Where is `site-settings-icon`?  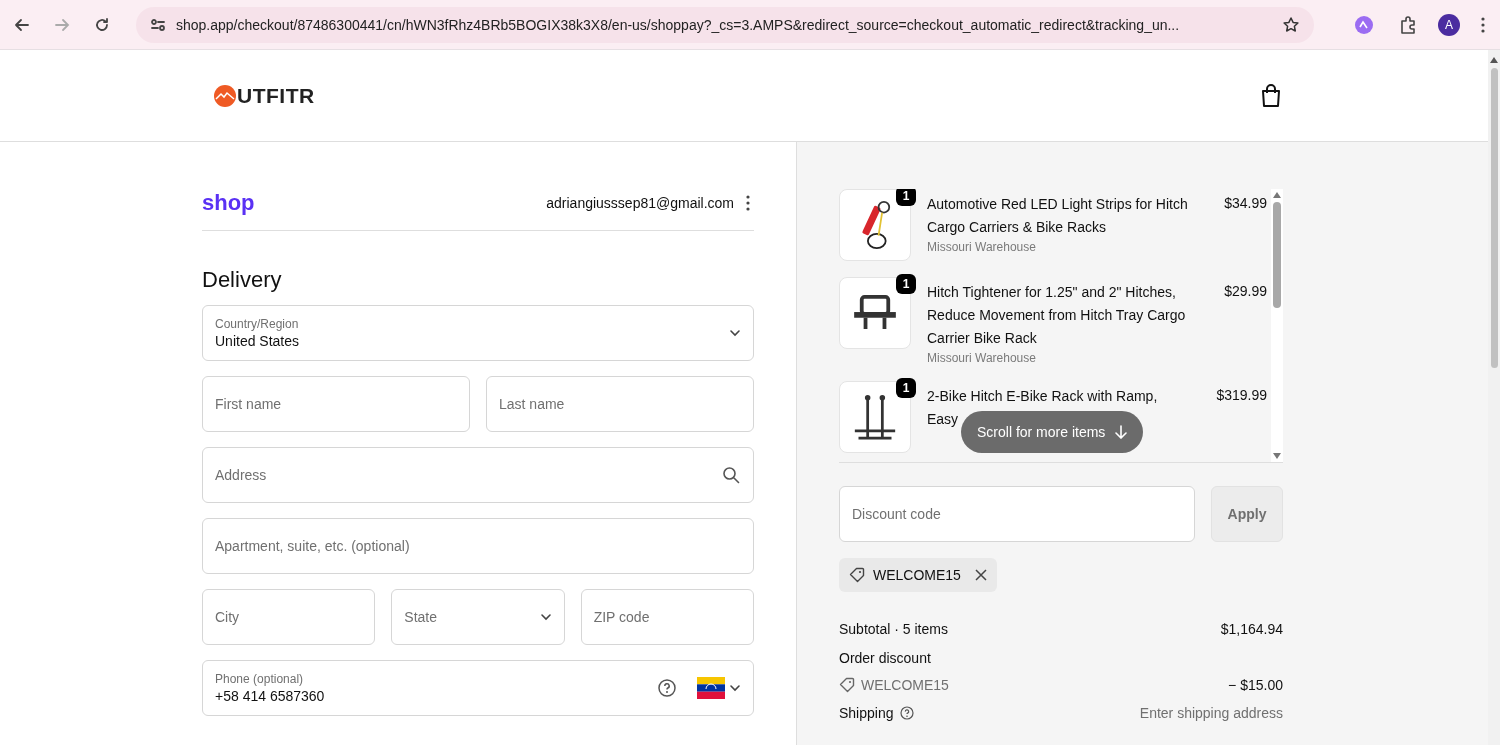
site-settings-icon is located at coordinates (158, 24).